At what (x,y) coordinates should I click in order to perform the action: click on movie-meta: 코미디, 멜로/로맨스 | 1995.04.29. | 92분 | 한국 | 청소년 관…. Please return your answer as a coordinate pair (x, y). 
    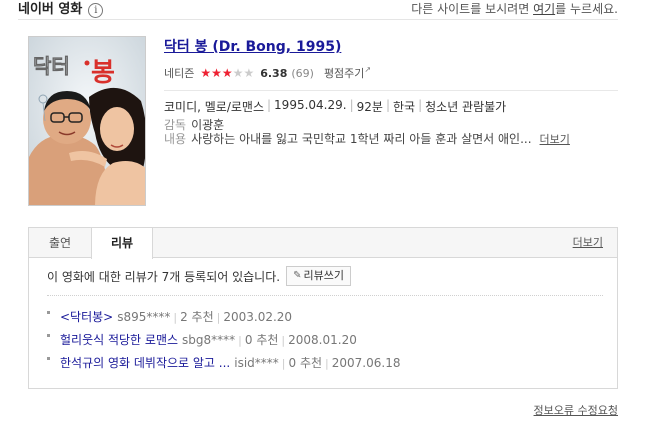
    Looking at the image, I should click on (335, 106).